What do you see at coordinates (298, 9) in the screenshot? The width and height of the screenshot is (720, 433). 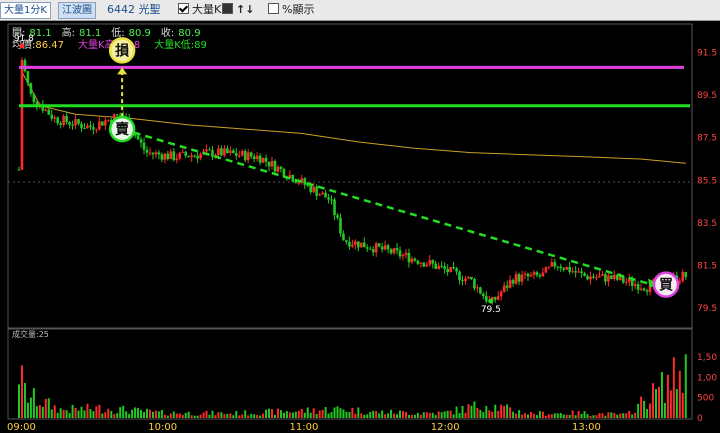 I see `option-label: %顯示` at bounding box center [298, 9].